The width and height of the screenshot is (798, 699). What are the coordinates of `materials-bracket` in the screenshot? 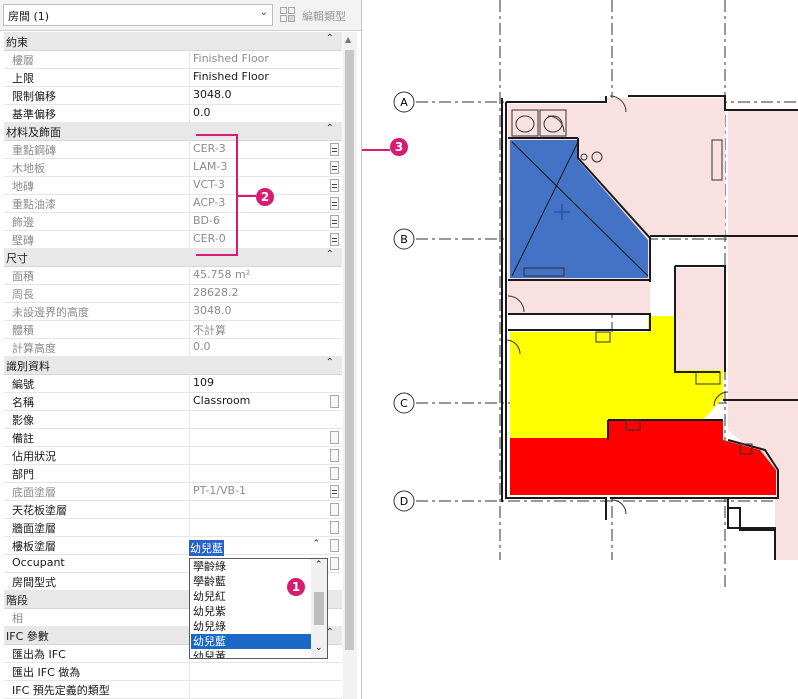 It's located at (217, 195).